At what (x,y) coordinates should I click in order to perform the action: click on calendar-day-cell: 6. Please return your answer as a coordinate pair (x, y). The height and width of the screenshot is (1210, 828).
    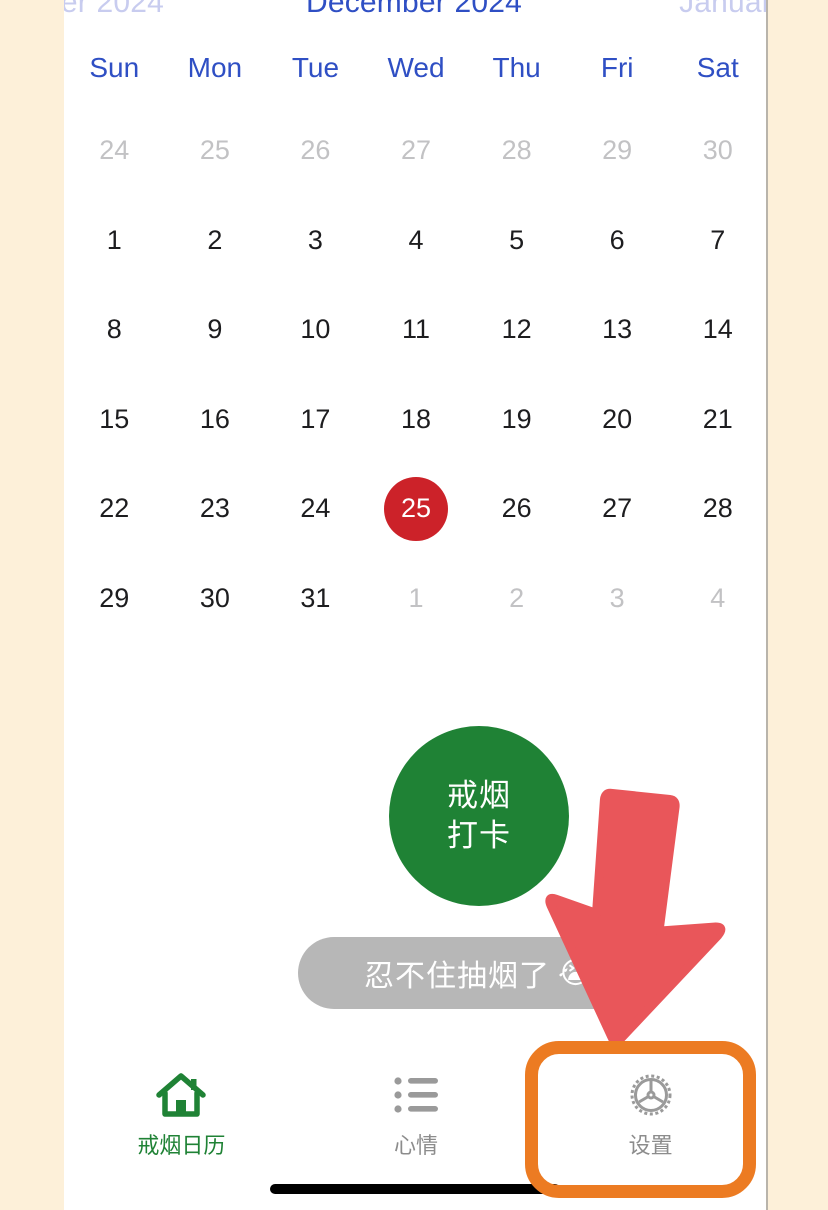
    Looking at the image, I should click on (617, 241).